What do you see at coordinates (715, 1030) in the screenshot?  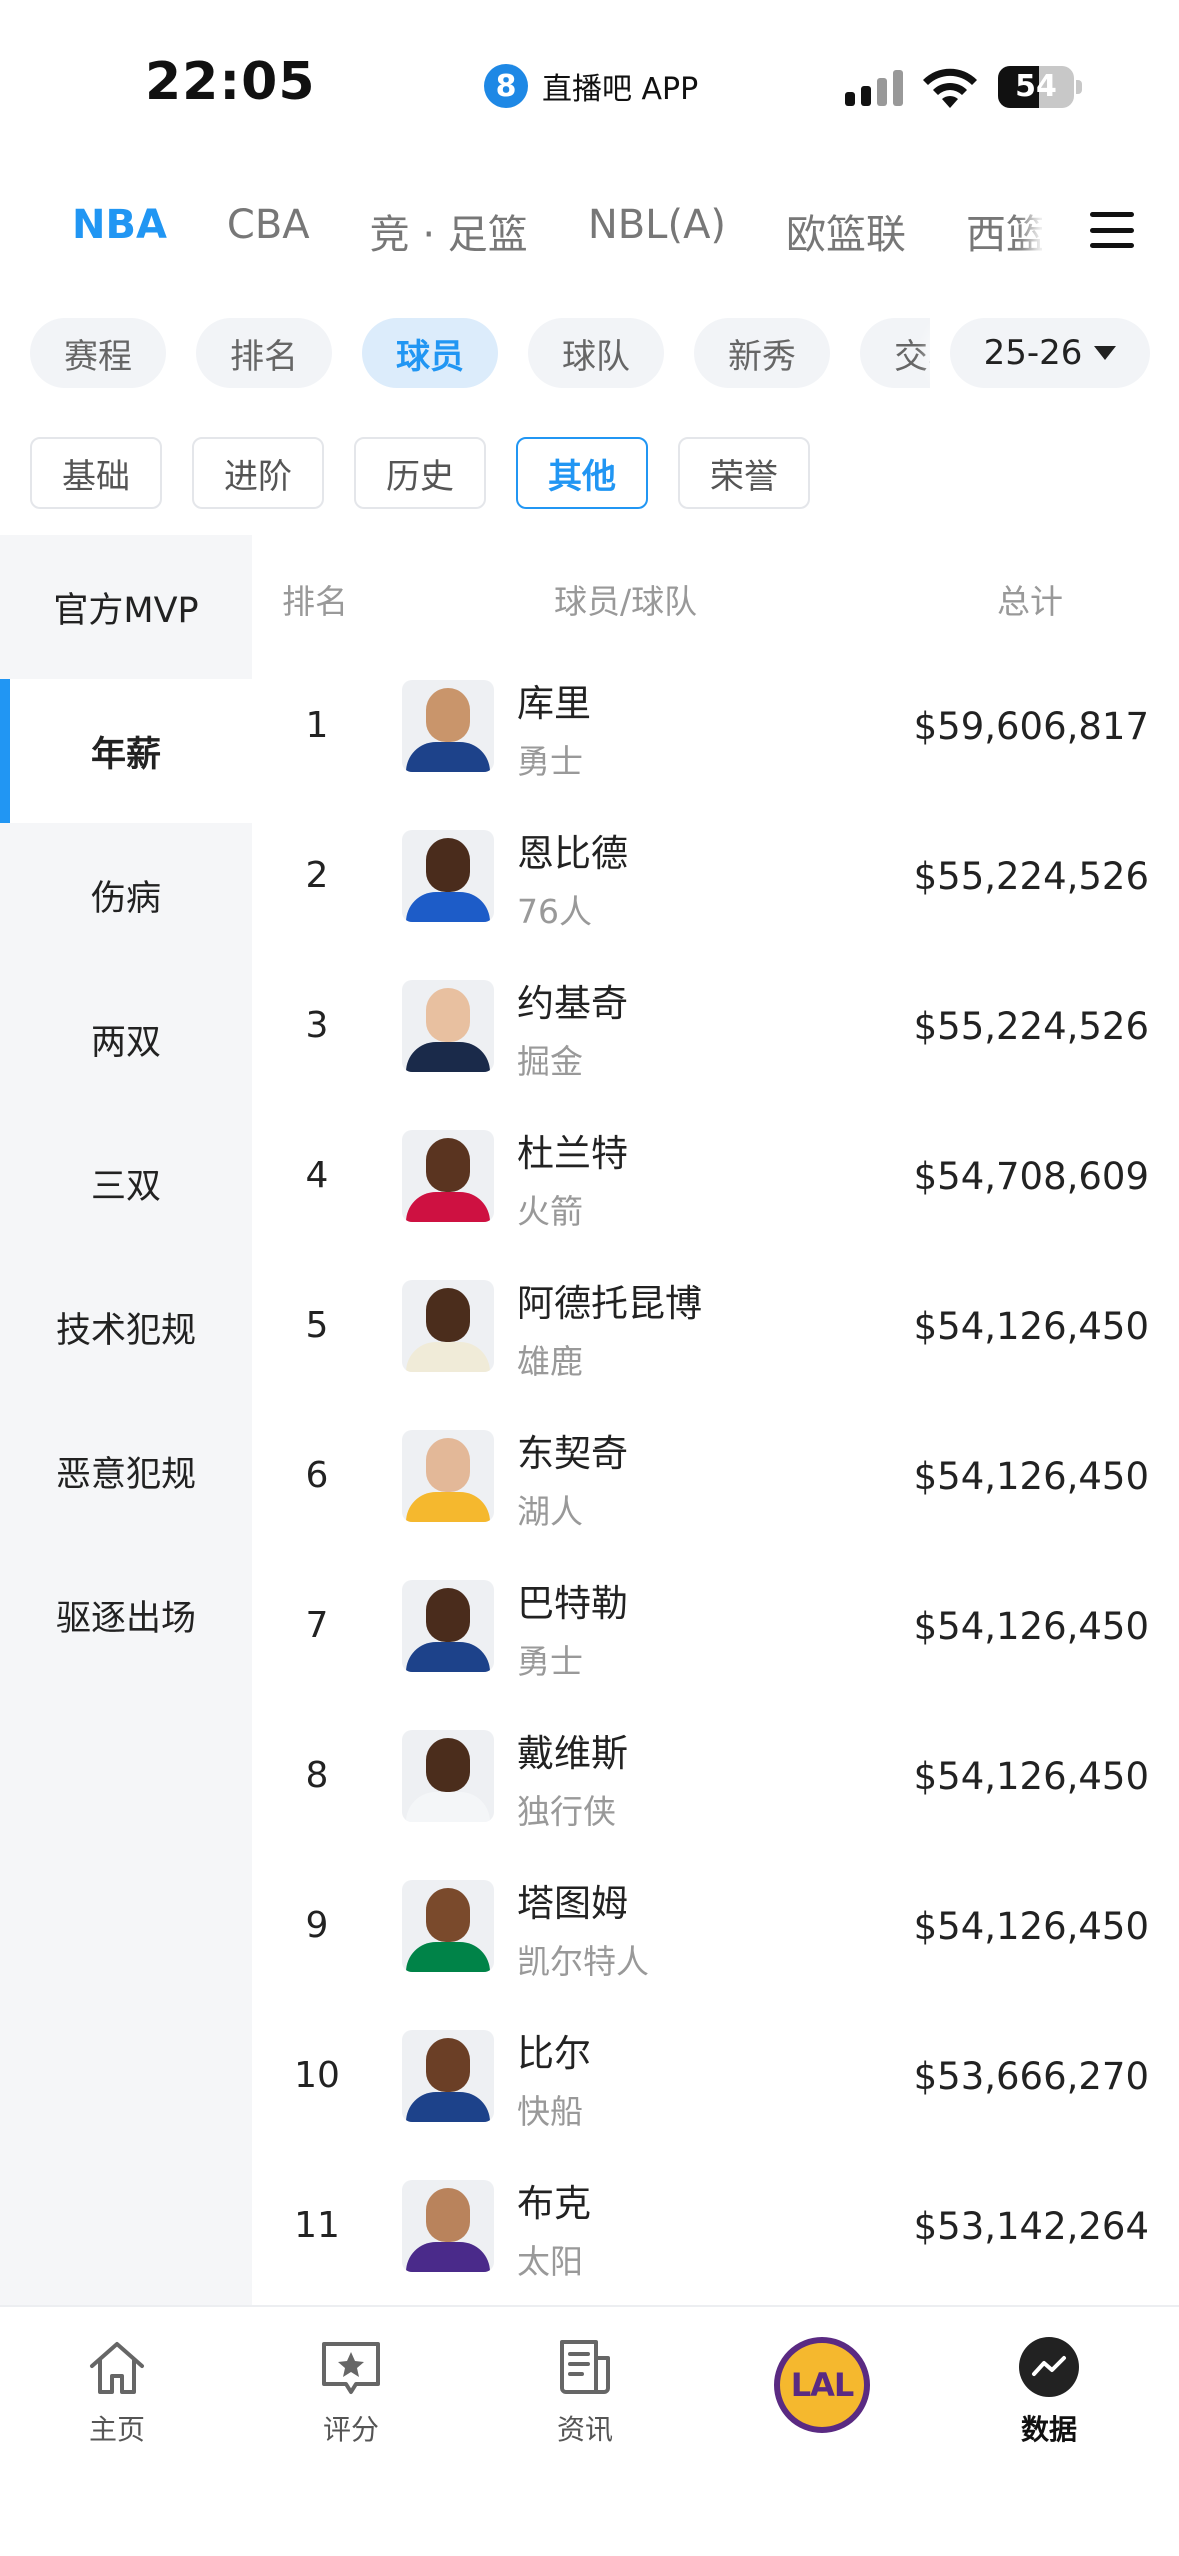 I see `table-row: 3 约基奇 掘金 $55,224,526` at bounding box center [715, 1030].